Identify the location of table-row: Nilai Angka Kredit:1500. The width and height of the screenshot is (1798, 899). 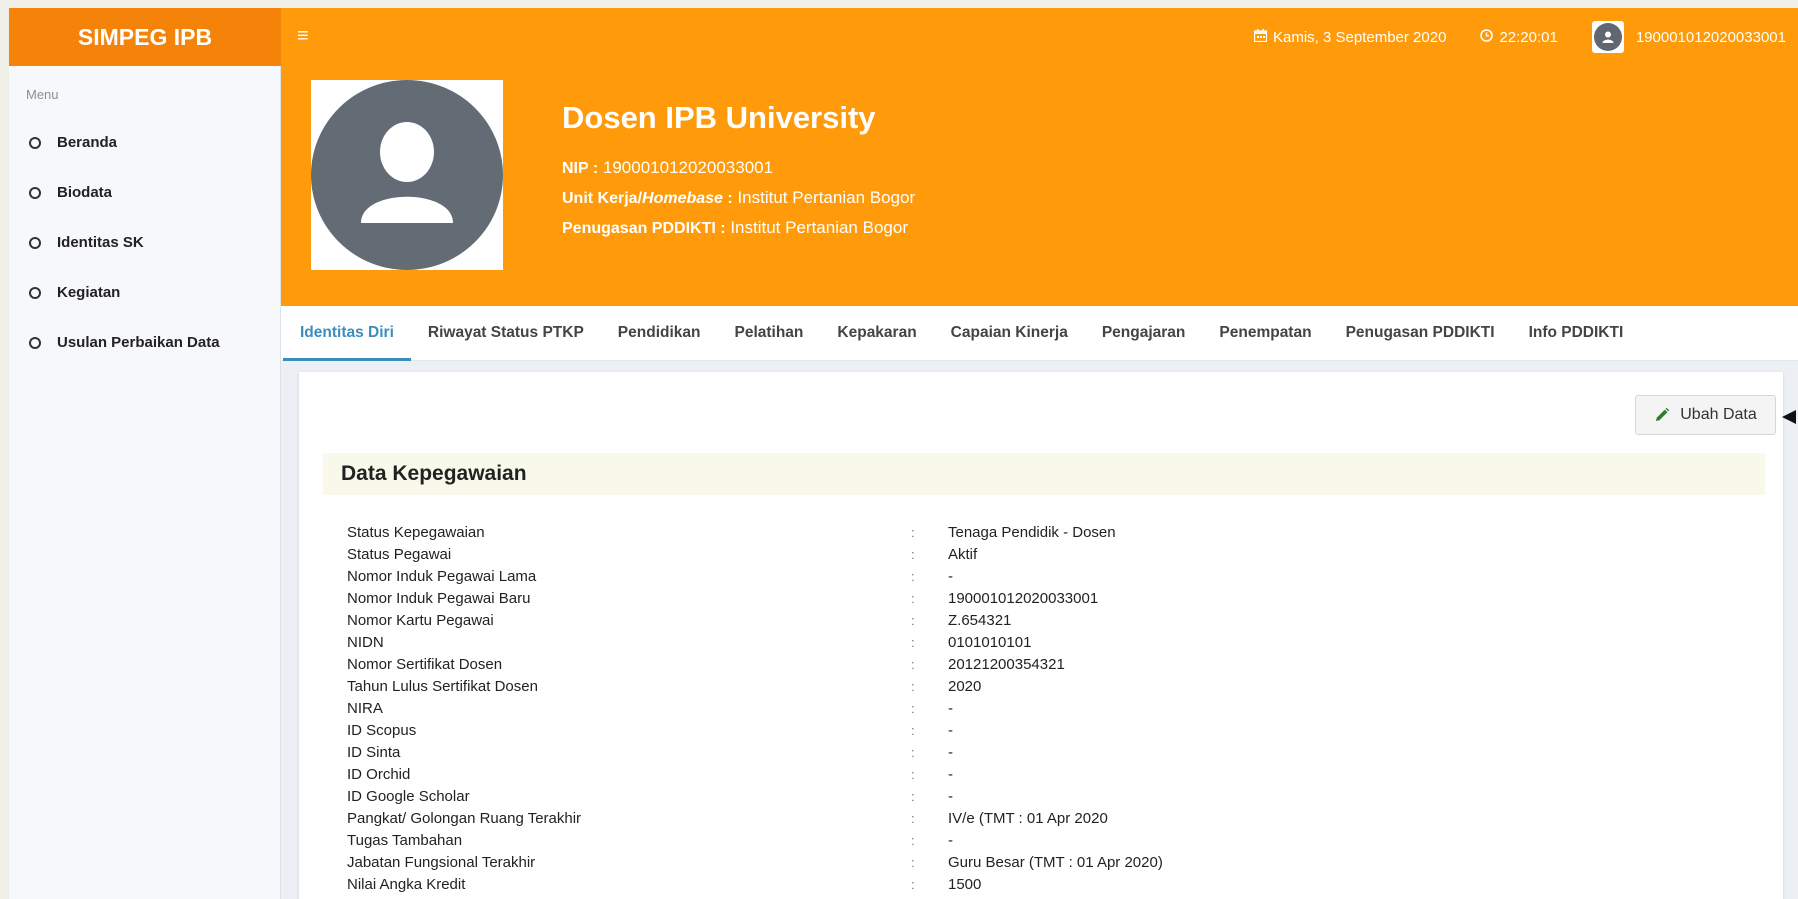
(664, 884).